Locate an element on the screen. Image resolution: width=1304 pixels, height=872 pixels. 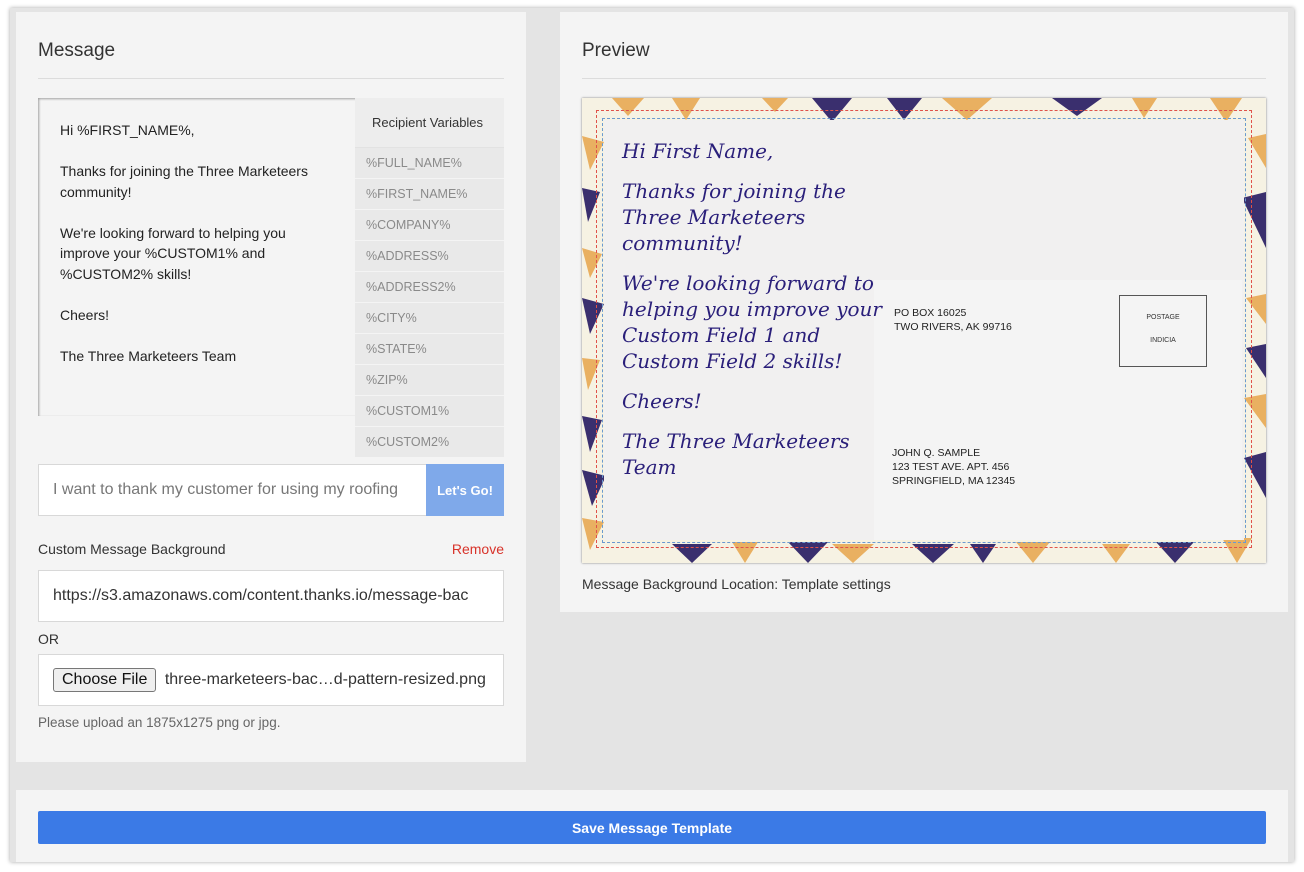
remove-bg-link: Remove is located at coordinates (478, 549).